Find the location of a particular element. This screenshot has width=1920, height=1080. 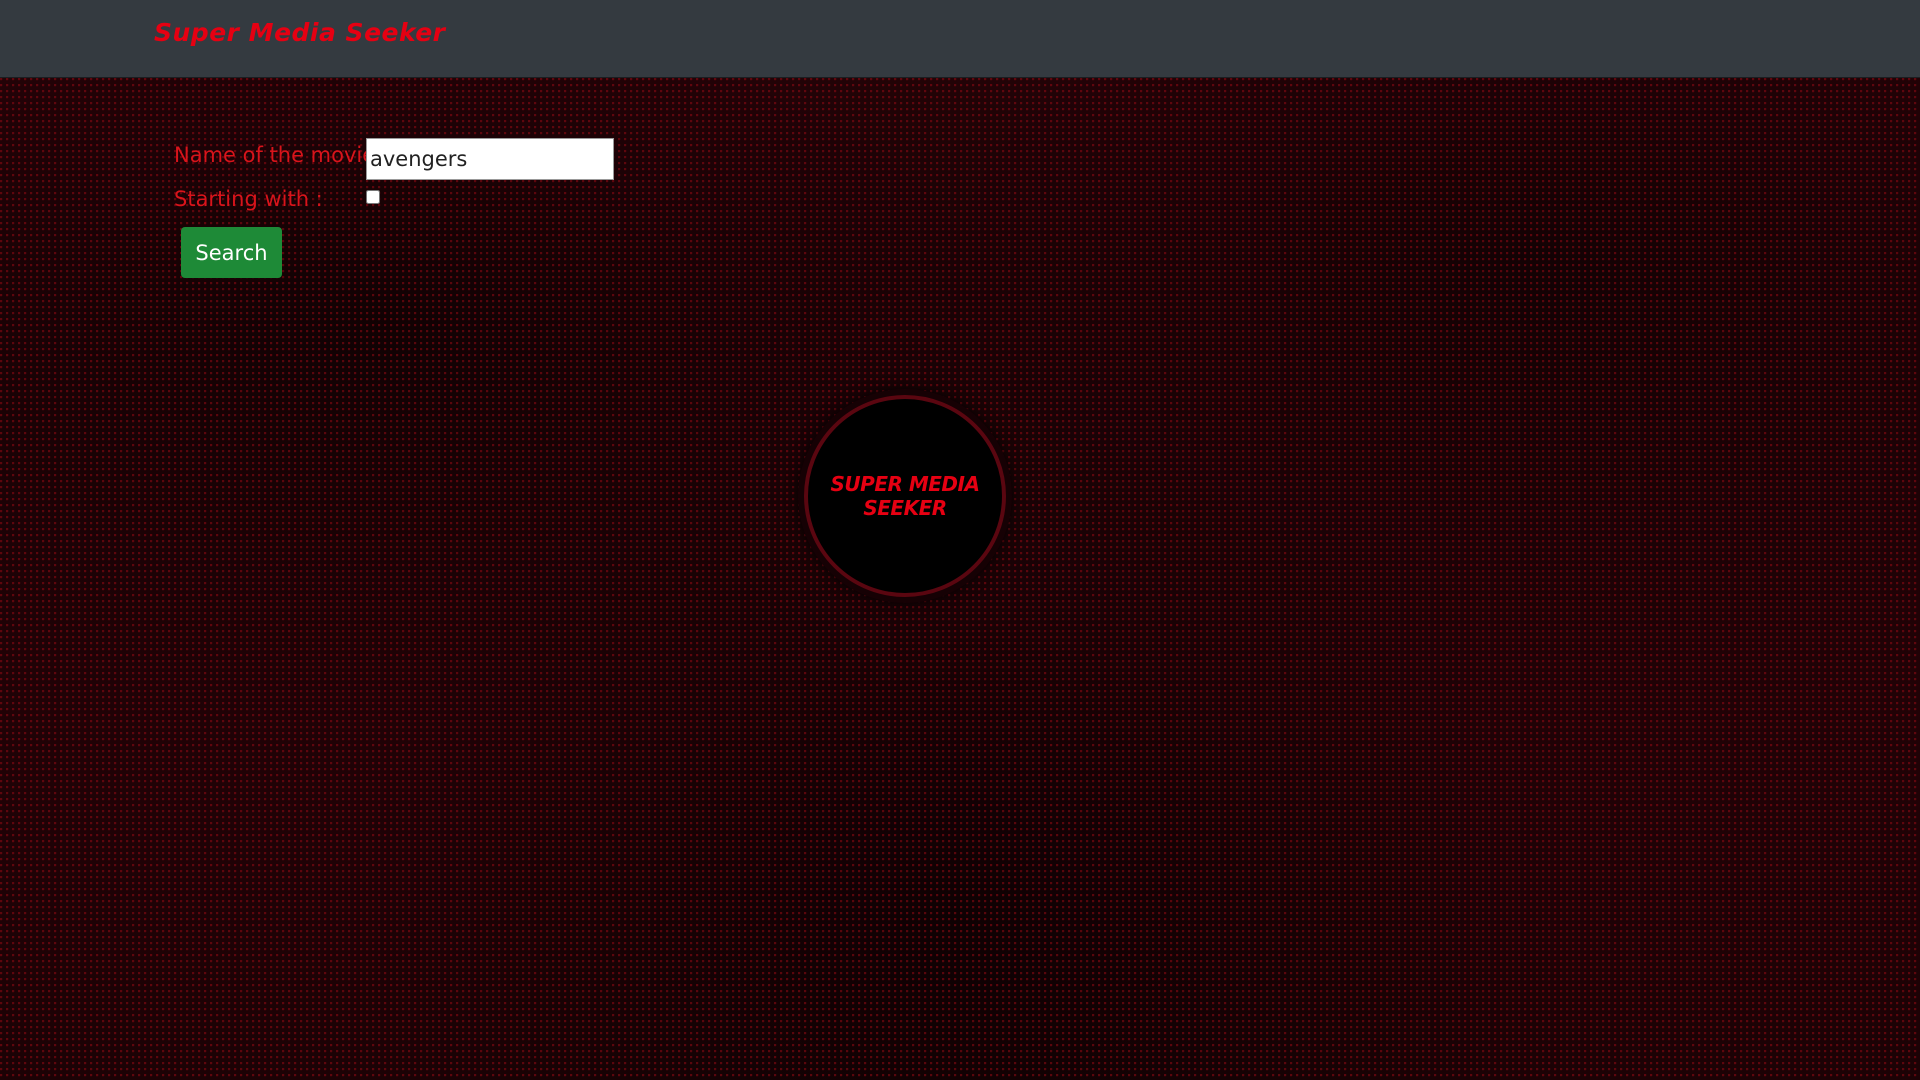

starting-with-checkbox is located at coordinates (373, 197).